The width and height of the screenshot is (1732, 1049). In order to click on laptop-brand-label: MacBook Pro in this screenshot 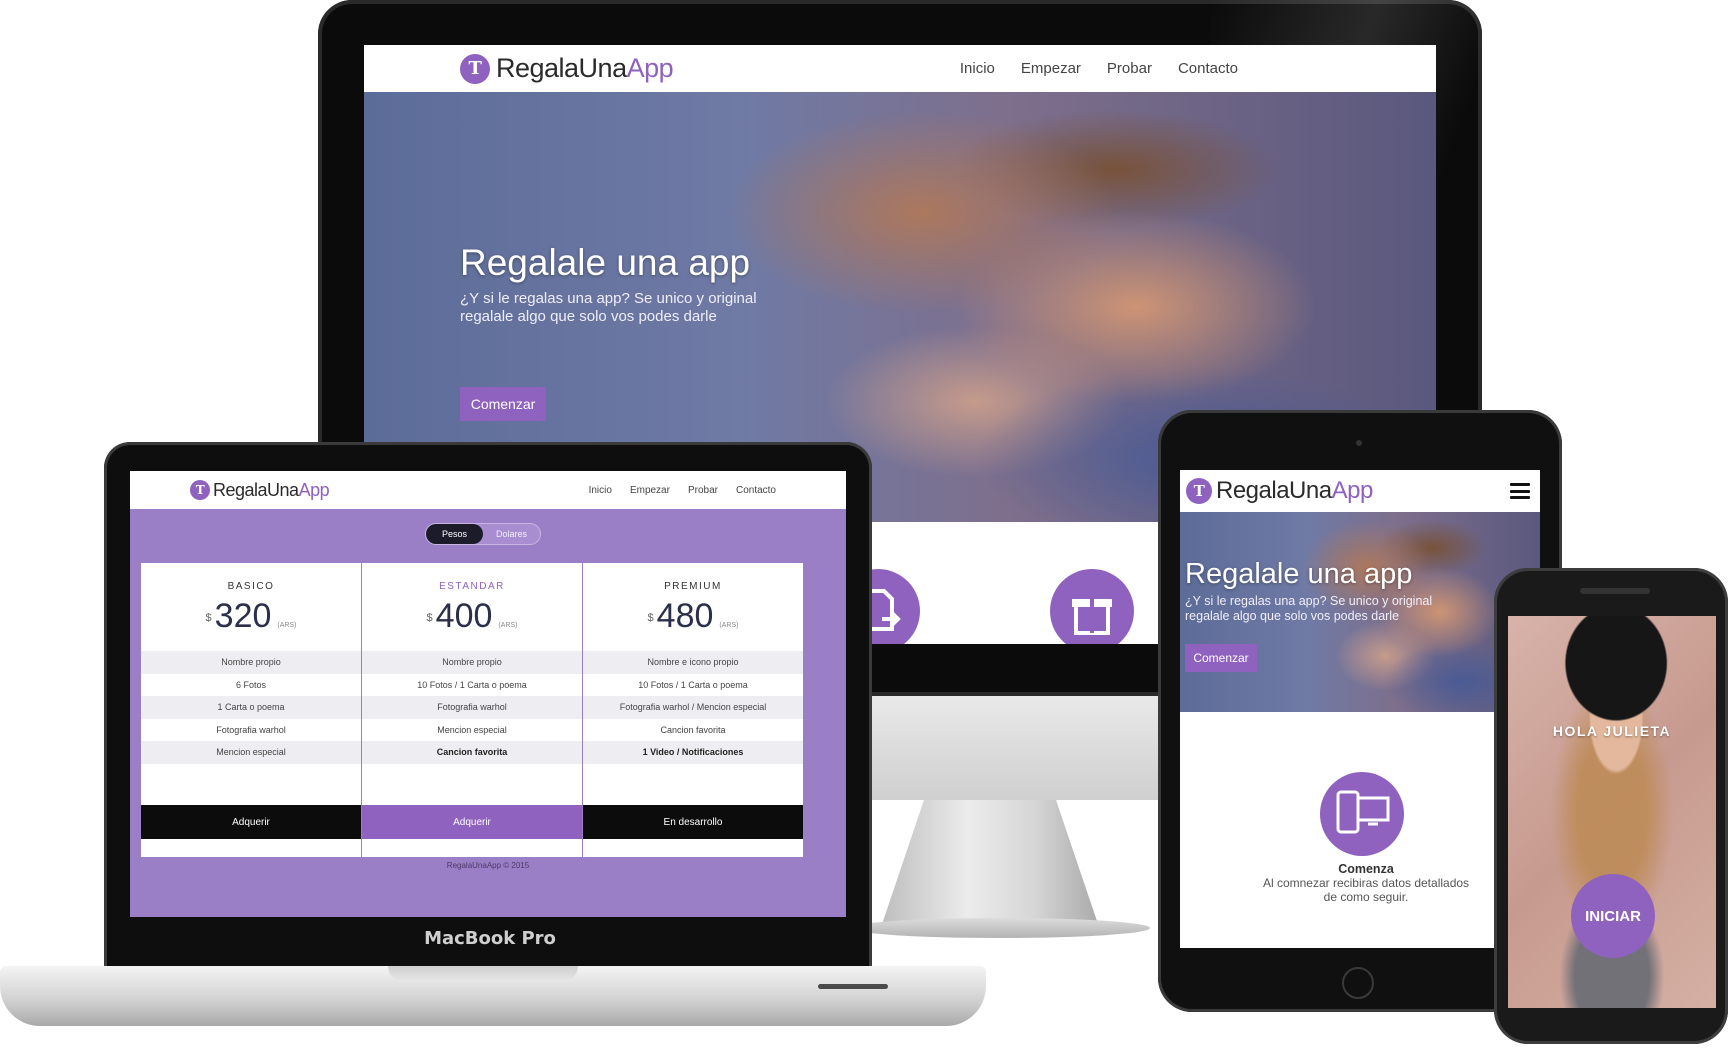, I will do `click(490, 938)`.